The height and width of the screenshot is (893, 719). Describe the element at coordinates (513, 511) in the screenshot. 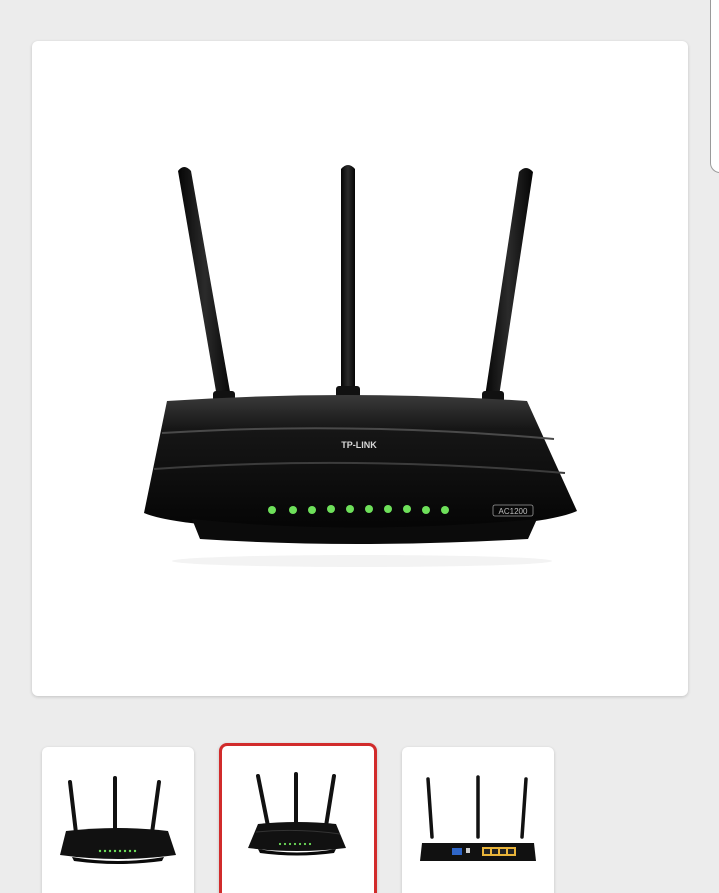

I see `model-badge: AC1200` at that location.